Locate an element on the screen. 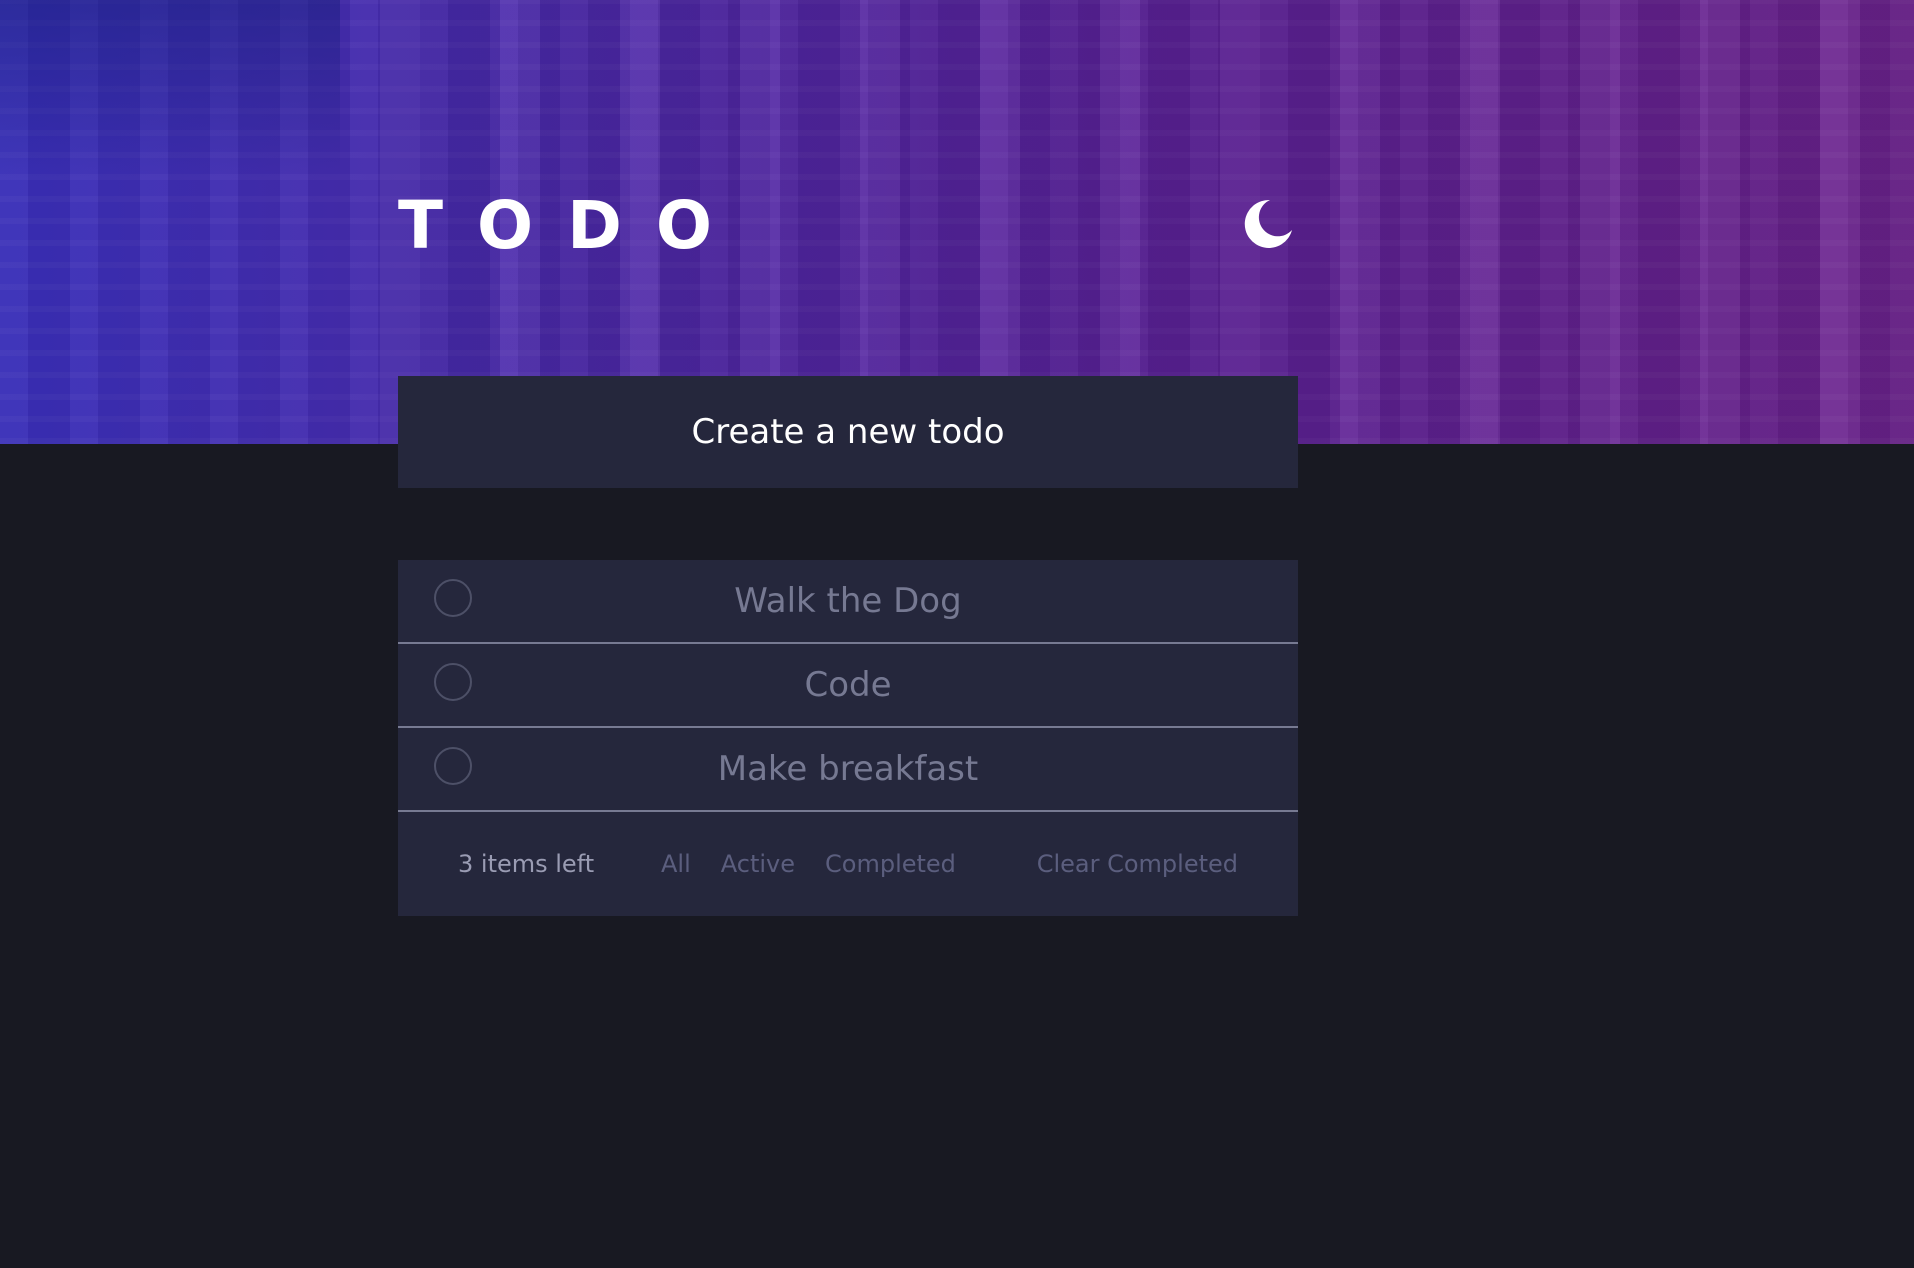 The image size is (1914, 1268). todo-text: Make breakfast is located at coordinates (848, 769).